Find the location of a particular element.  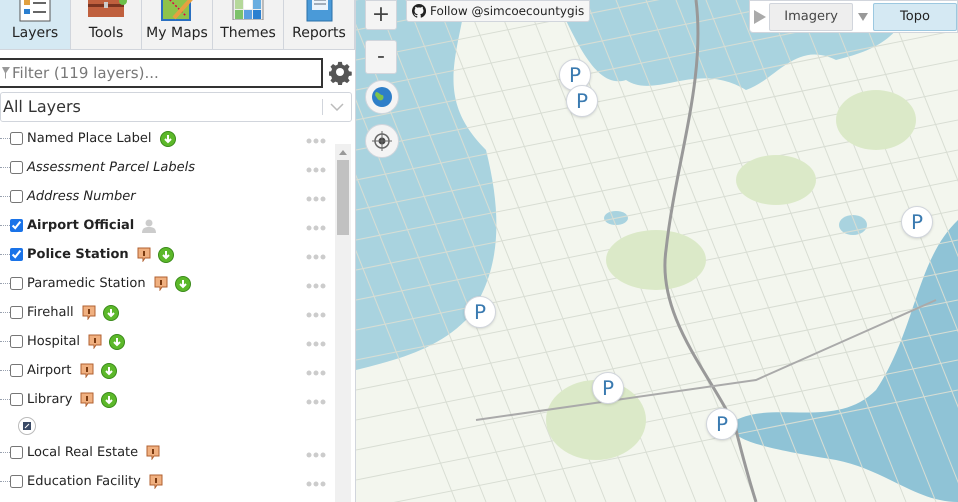

person-icon is located at coordinates (149, 225).